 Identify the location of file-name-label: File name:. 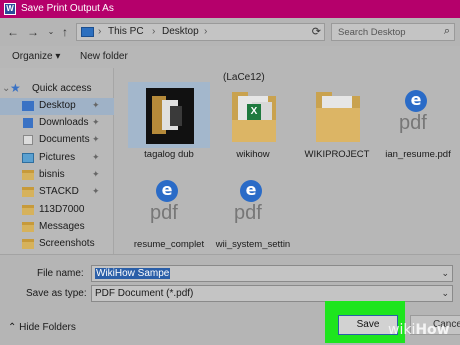
(60, 273).